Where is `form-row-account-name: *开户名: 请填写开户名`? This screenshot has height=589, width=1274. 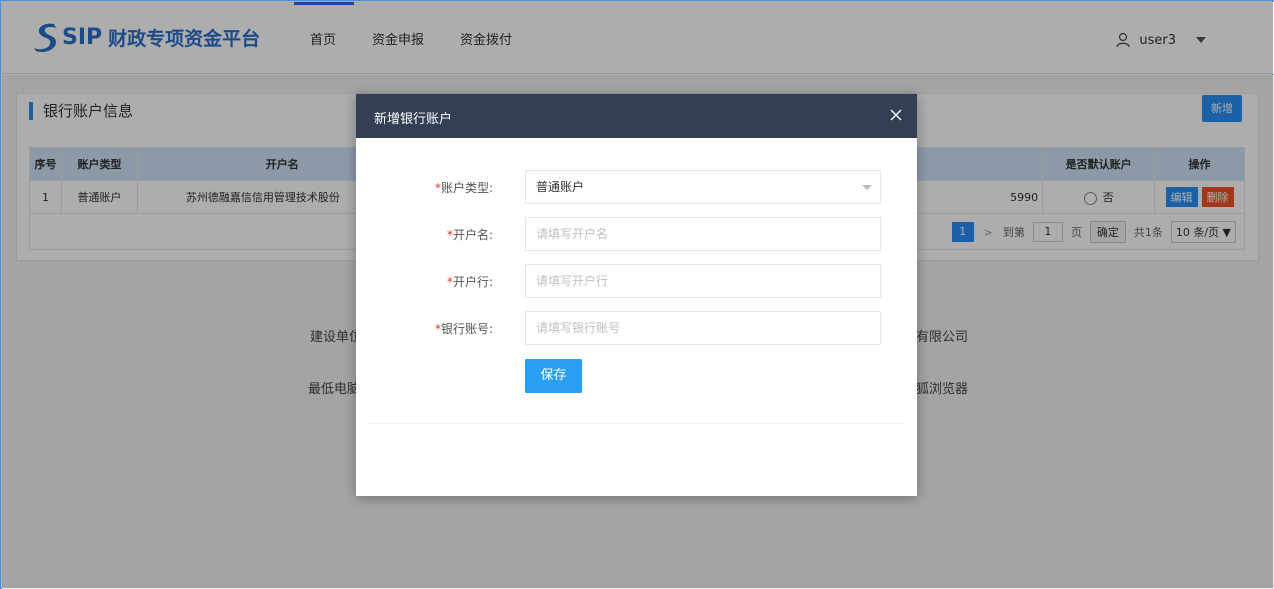
form-row-account-name: *开户名: 请填写开户名 is located at coordinates (637, 234).